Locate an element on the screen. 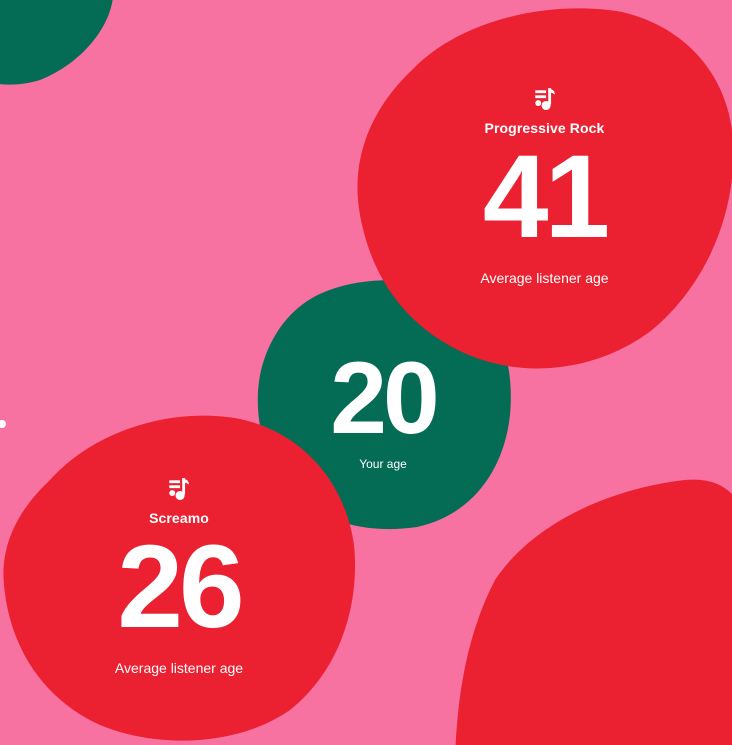 This screenshot has width=732, height=745. average-age-value: 26 is located at coordinates (180, 587).